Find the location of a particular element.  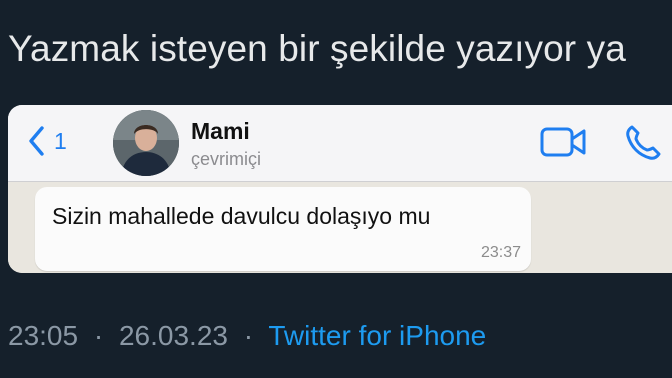

back-button: 1 is located at coordinates (47, 141).